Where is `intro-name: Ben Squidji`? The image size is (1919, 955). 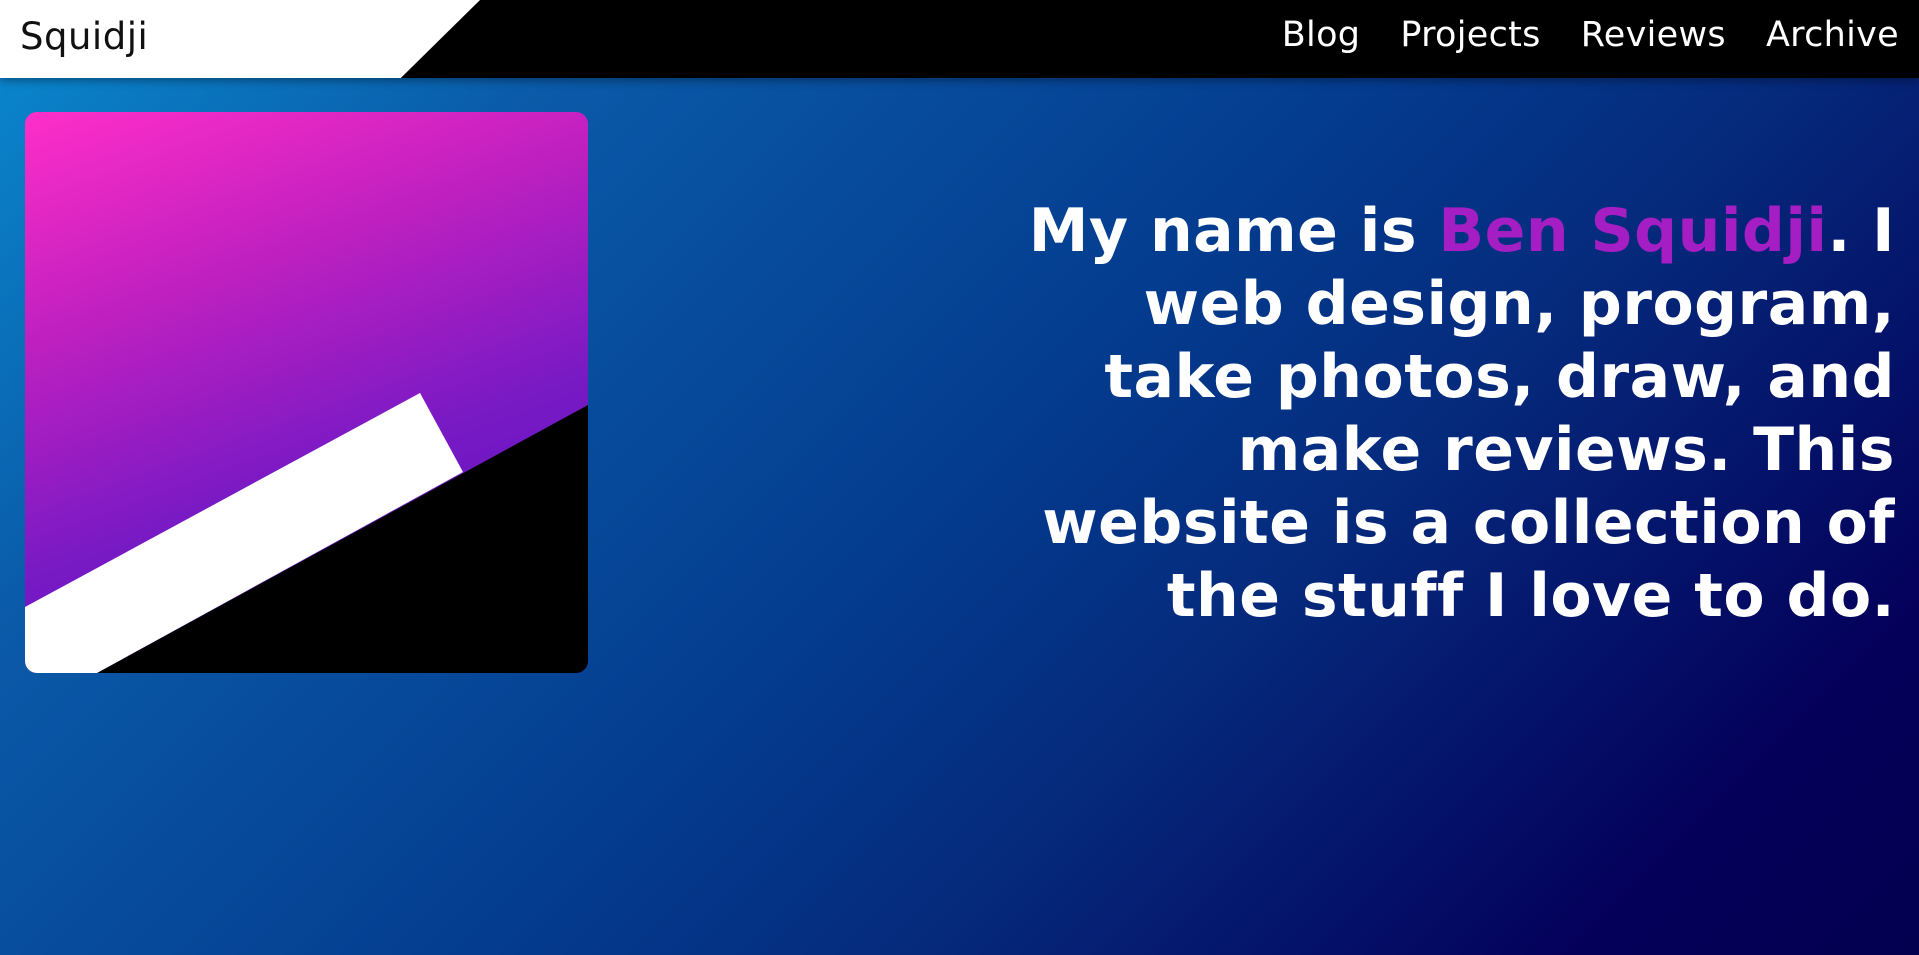 intro-name: Ben Squidji is located at coordinates (1633, 231).